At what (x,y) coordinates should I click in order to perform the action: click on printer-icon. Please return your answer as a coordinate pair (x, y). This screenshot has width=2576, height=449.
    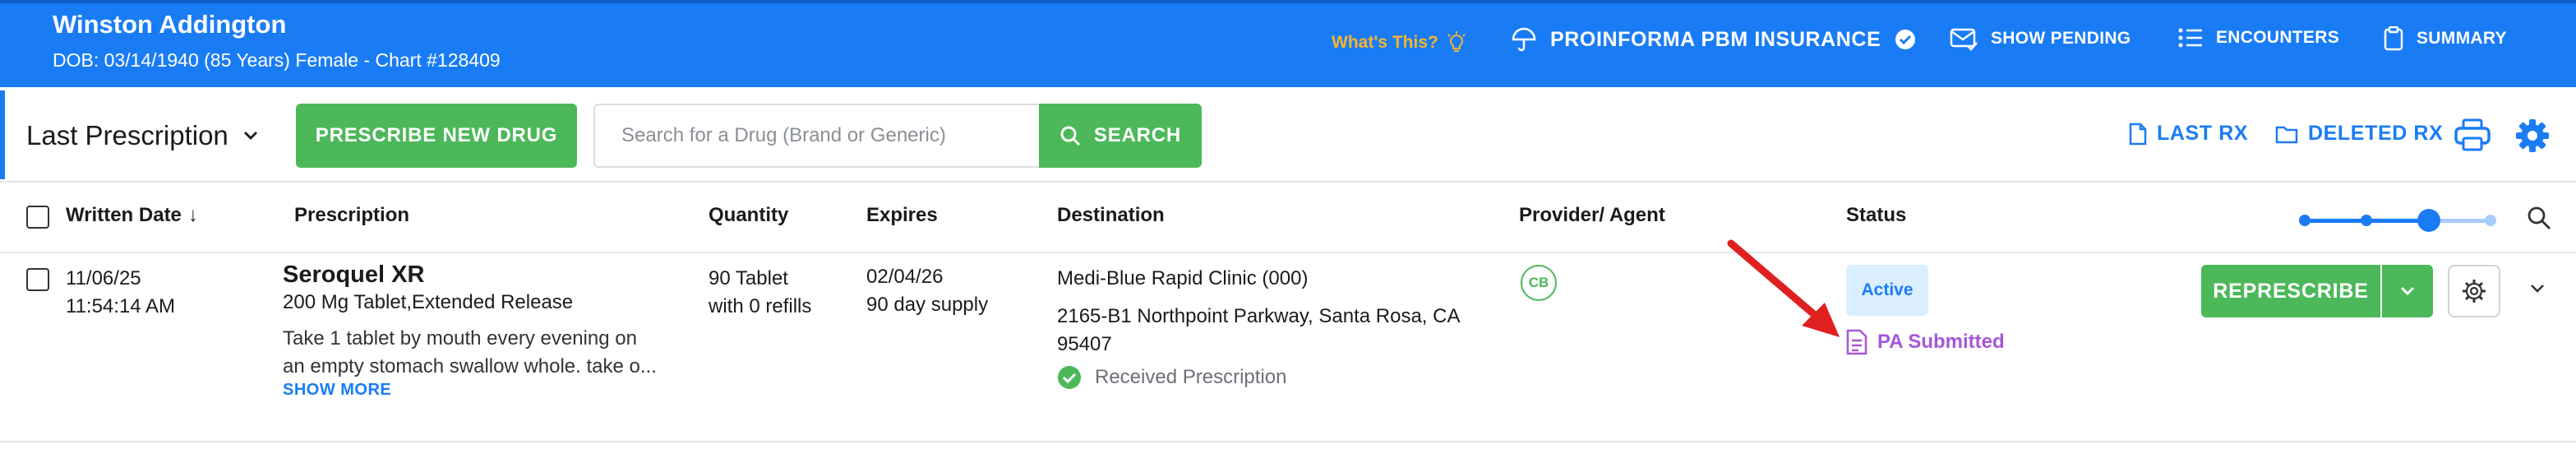
    Looking at the image, I should click on (2472, 134).